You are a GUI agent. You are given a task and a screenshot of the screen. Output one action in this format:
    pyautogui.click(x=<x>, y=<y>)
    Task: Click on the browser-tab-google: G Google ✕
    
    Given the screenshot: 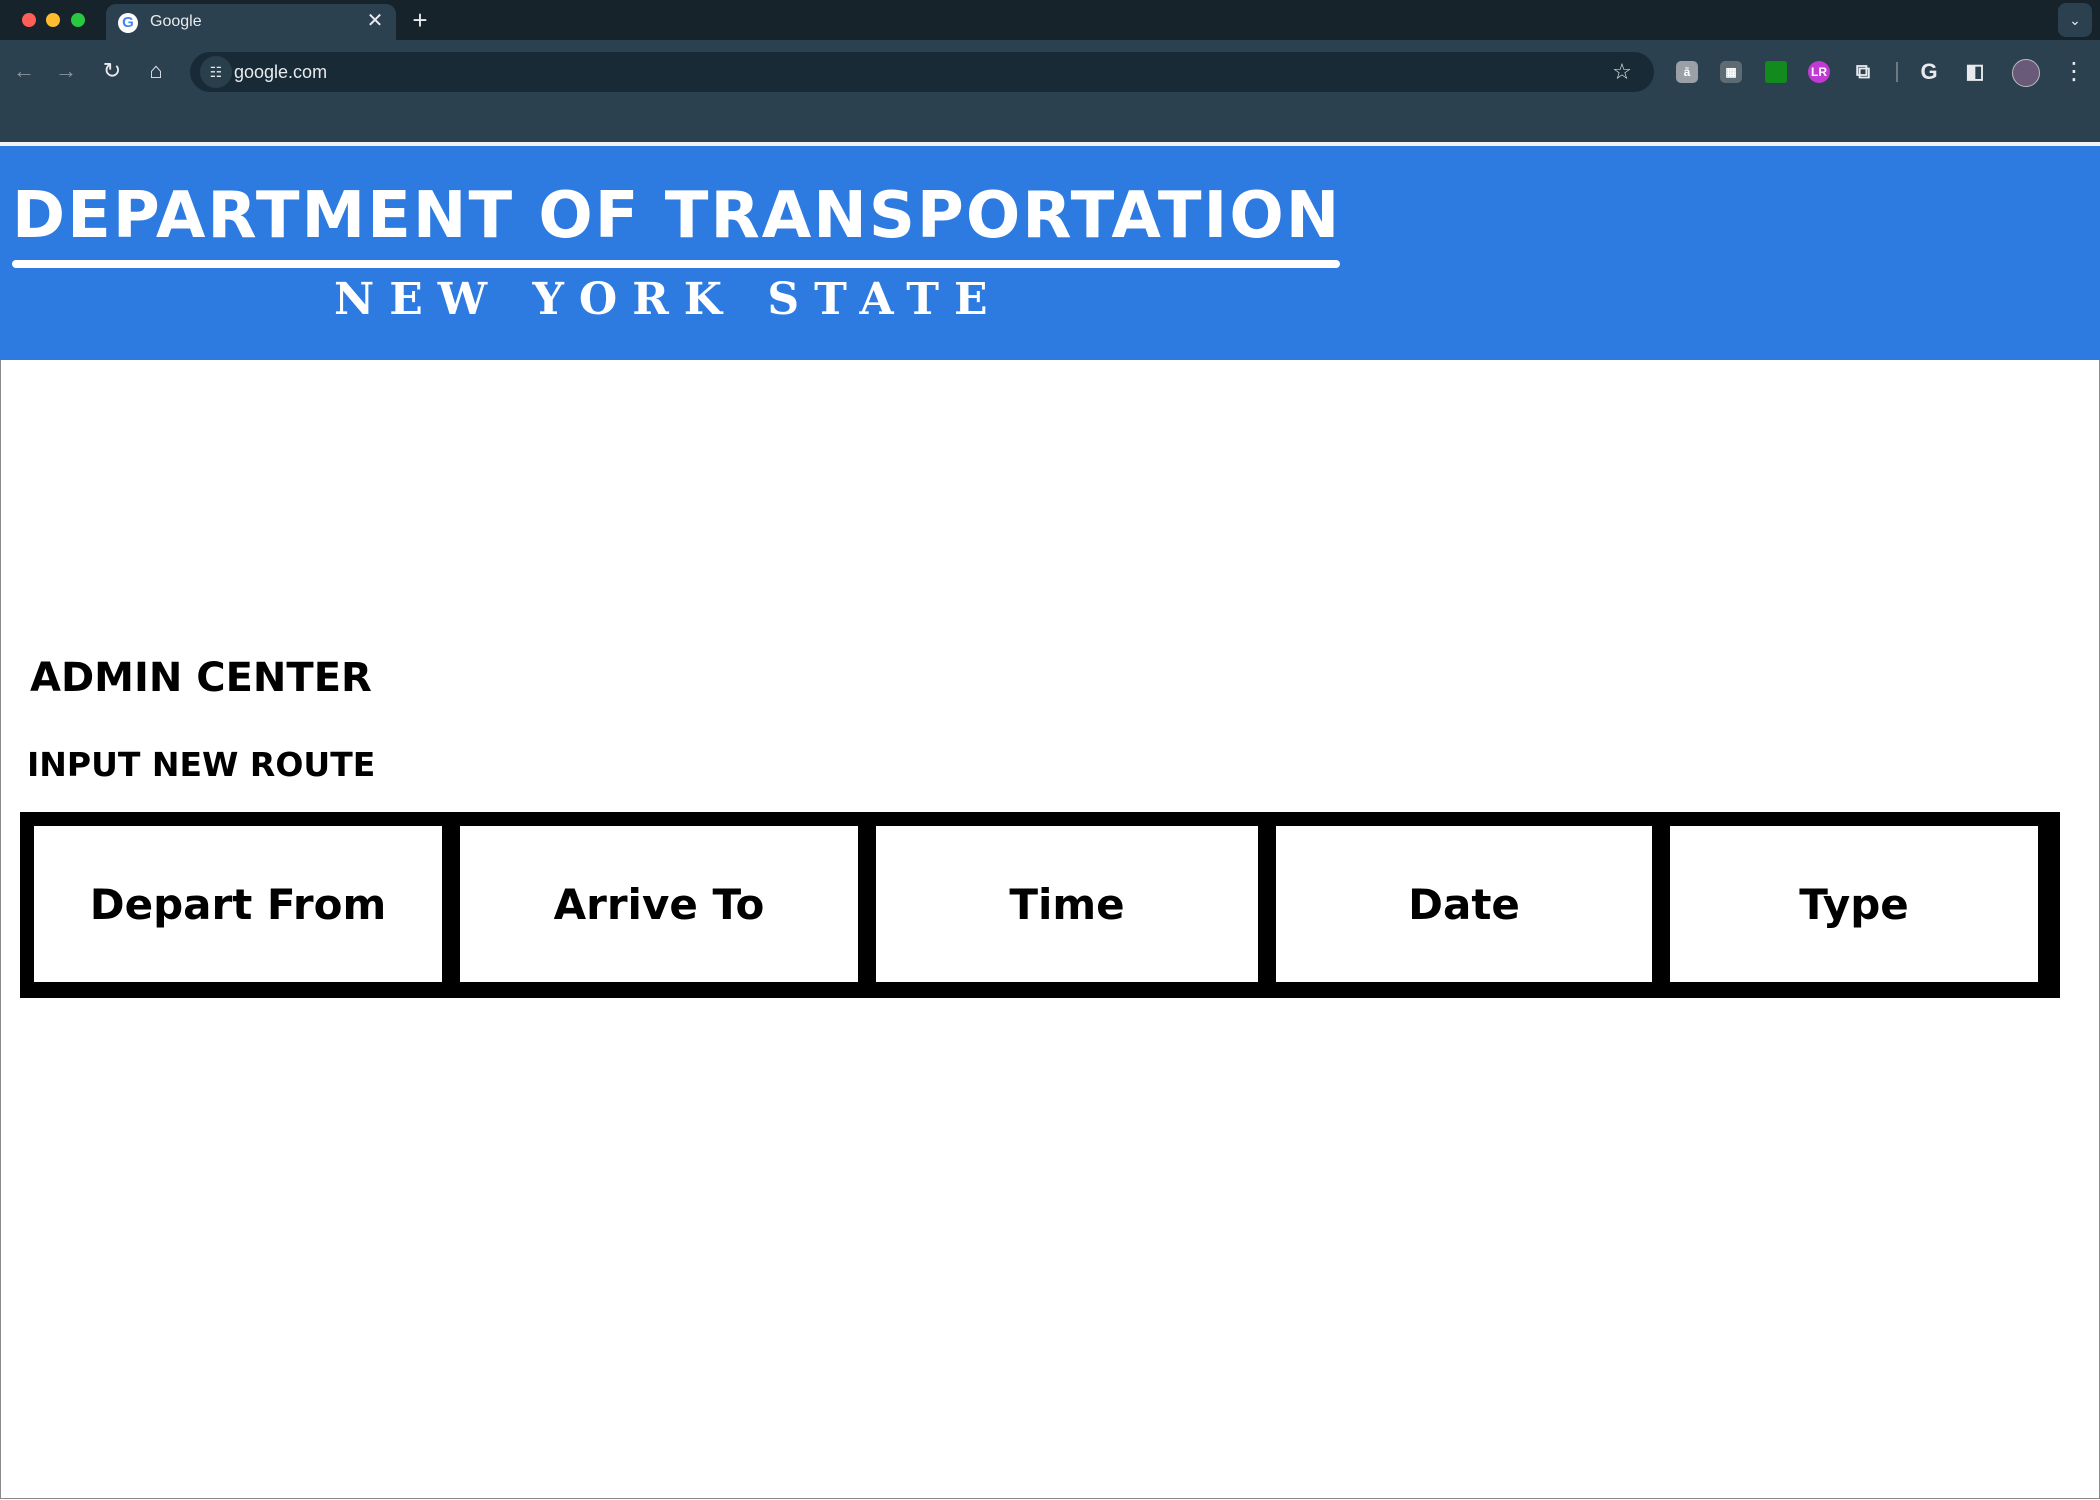 What is the action you would take?
    pyautogui.click(x=251, y=22)
    